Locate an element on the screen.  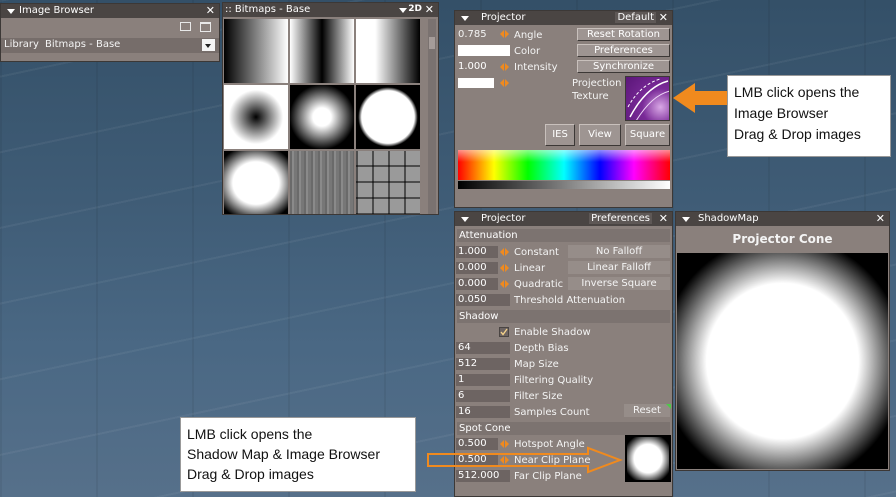
color-swatch is located at coordinates (484, 50).